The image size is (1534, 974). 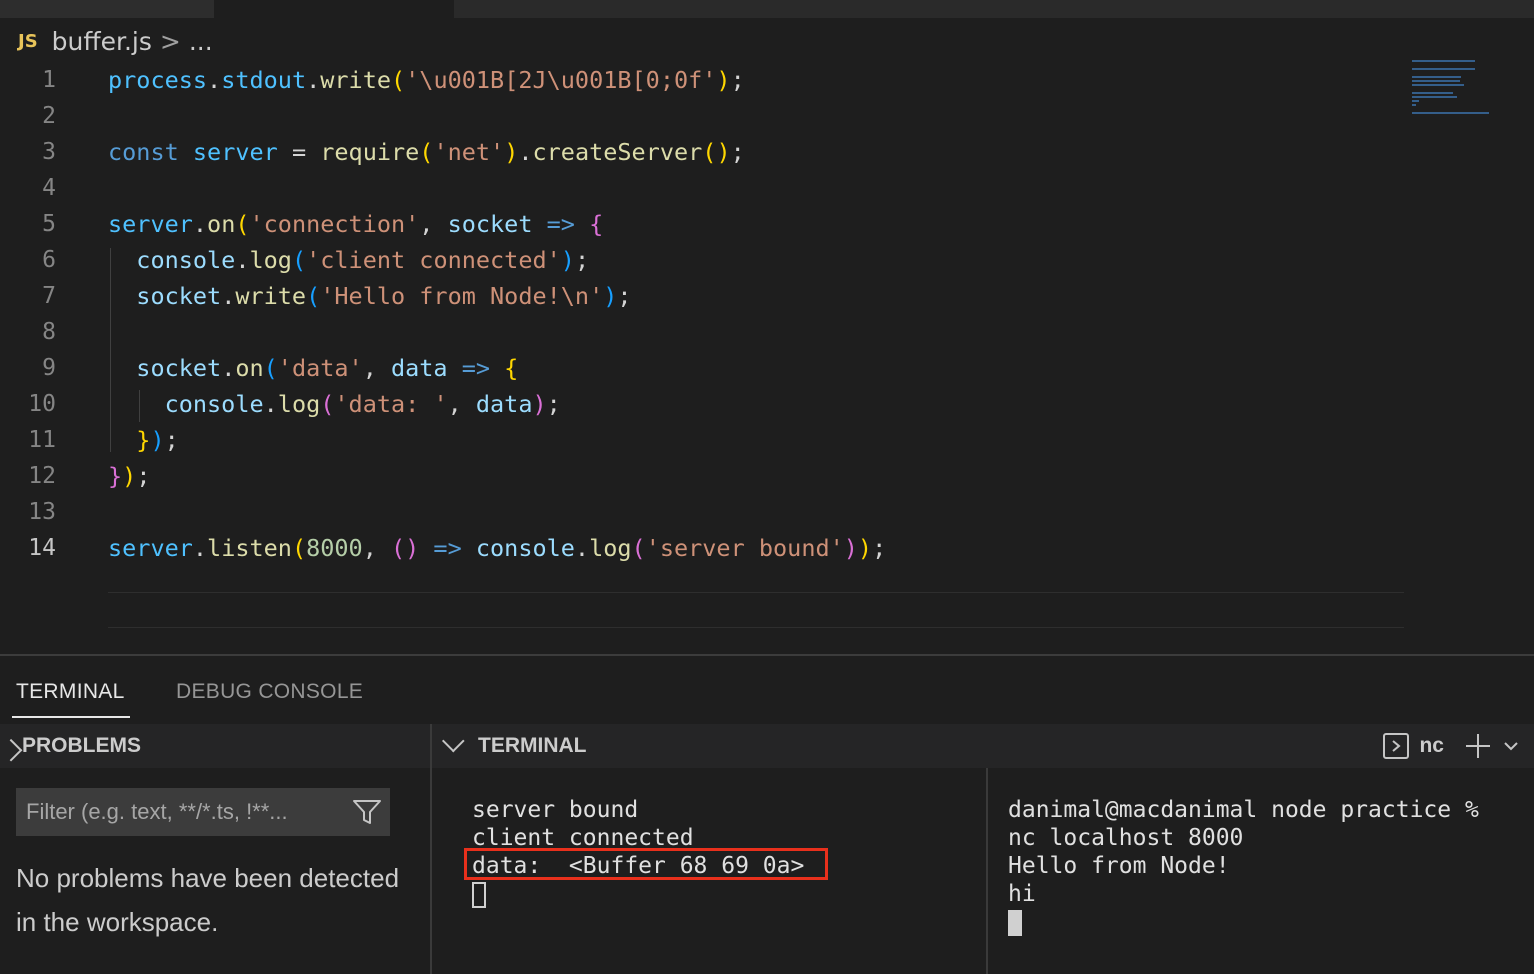 What do you see at coordinates (1472, 90) in the screenshot?
I see `minimap` at bounding box center [1472, 90].